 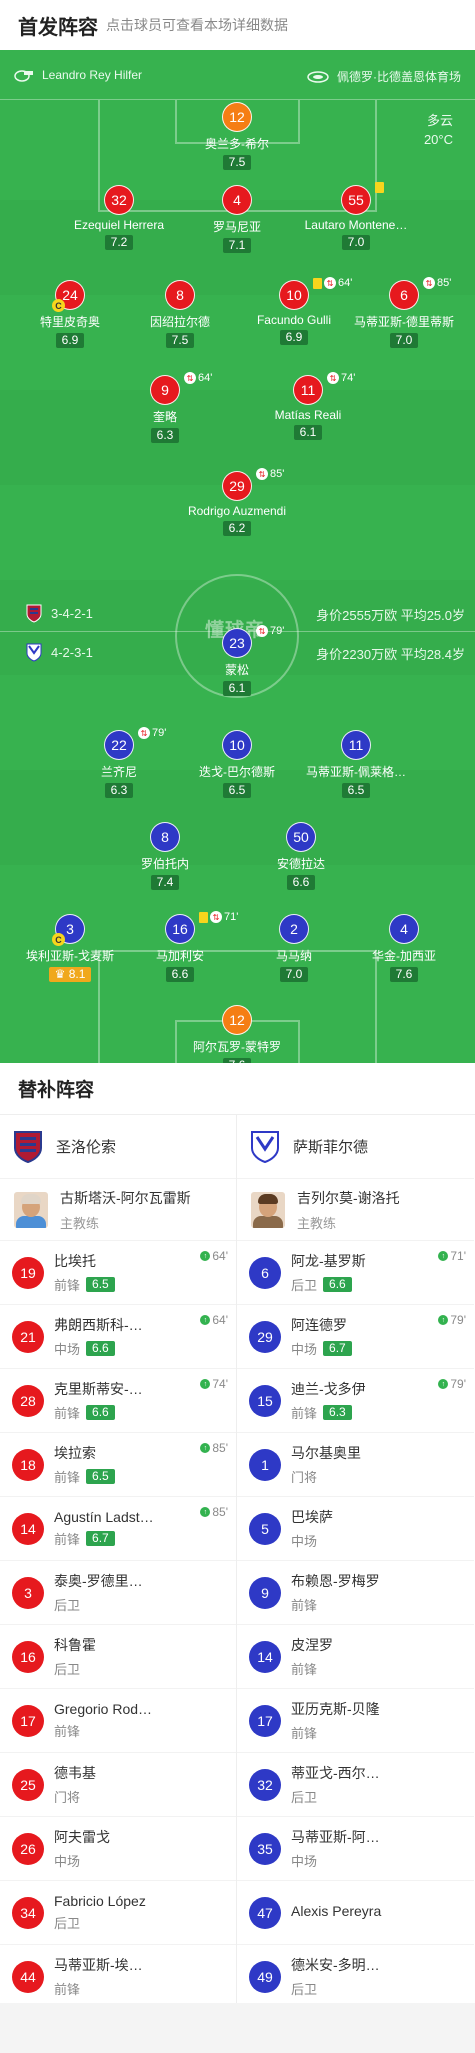 What do you see at coordinates (346, 1604) in the screenshot?
I see `bench-player-position: 前锋` at bounding box center [346, 1604].